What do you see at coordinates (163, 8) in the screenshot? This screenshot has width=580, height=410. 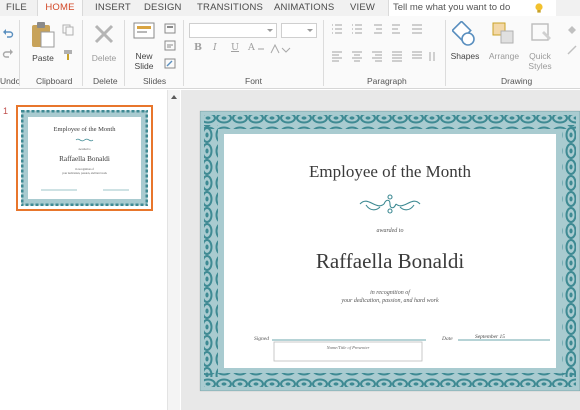 I see `tab-design: DESIGN` at bounding box center [163, 8].